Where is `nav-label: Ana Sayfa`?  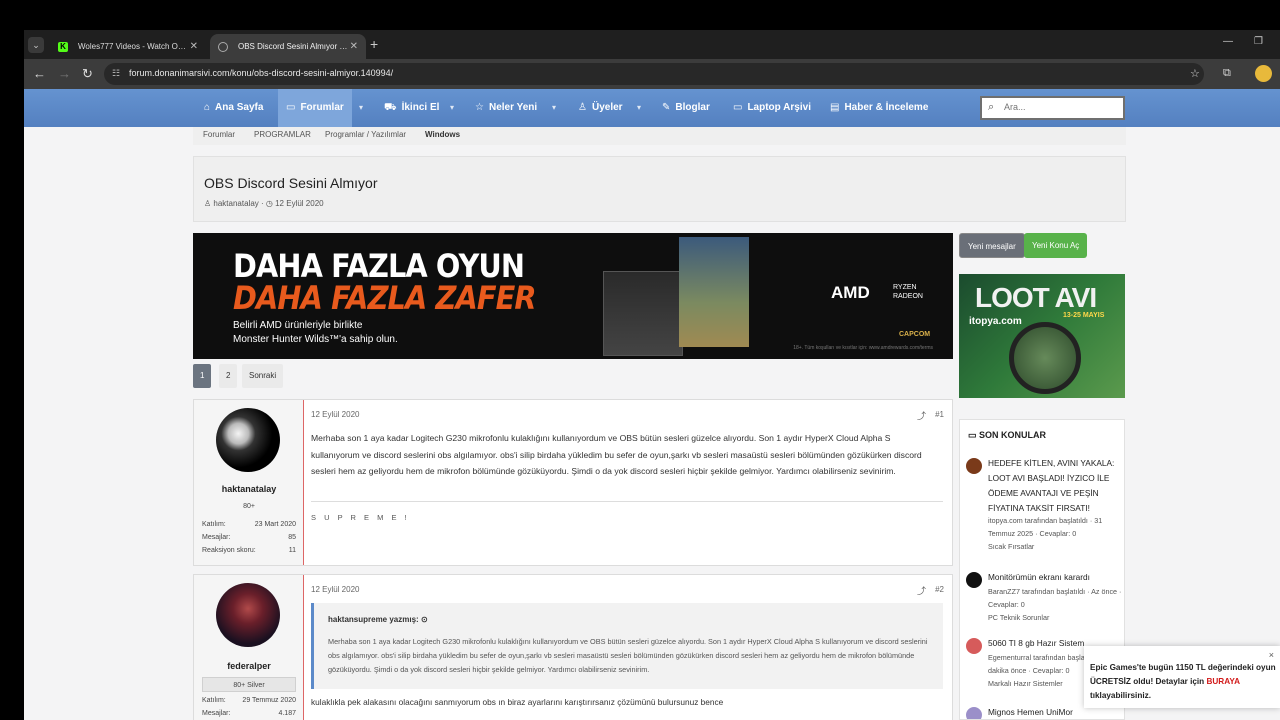
nav-label: Ana Sayfa is located at coordinates (239, 107).